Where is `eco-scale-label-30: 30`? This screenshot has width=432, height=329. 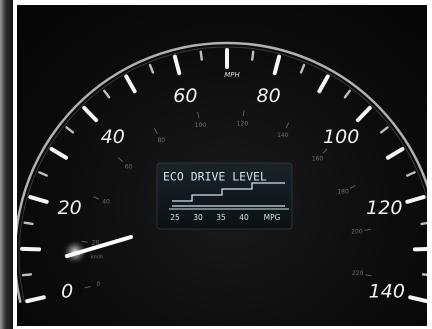 eco-scale-label-30: 30 is located at coordinates (198, 217).